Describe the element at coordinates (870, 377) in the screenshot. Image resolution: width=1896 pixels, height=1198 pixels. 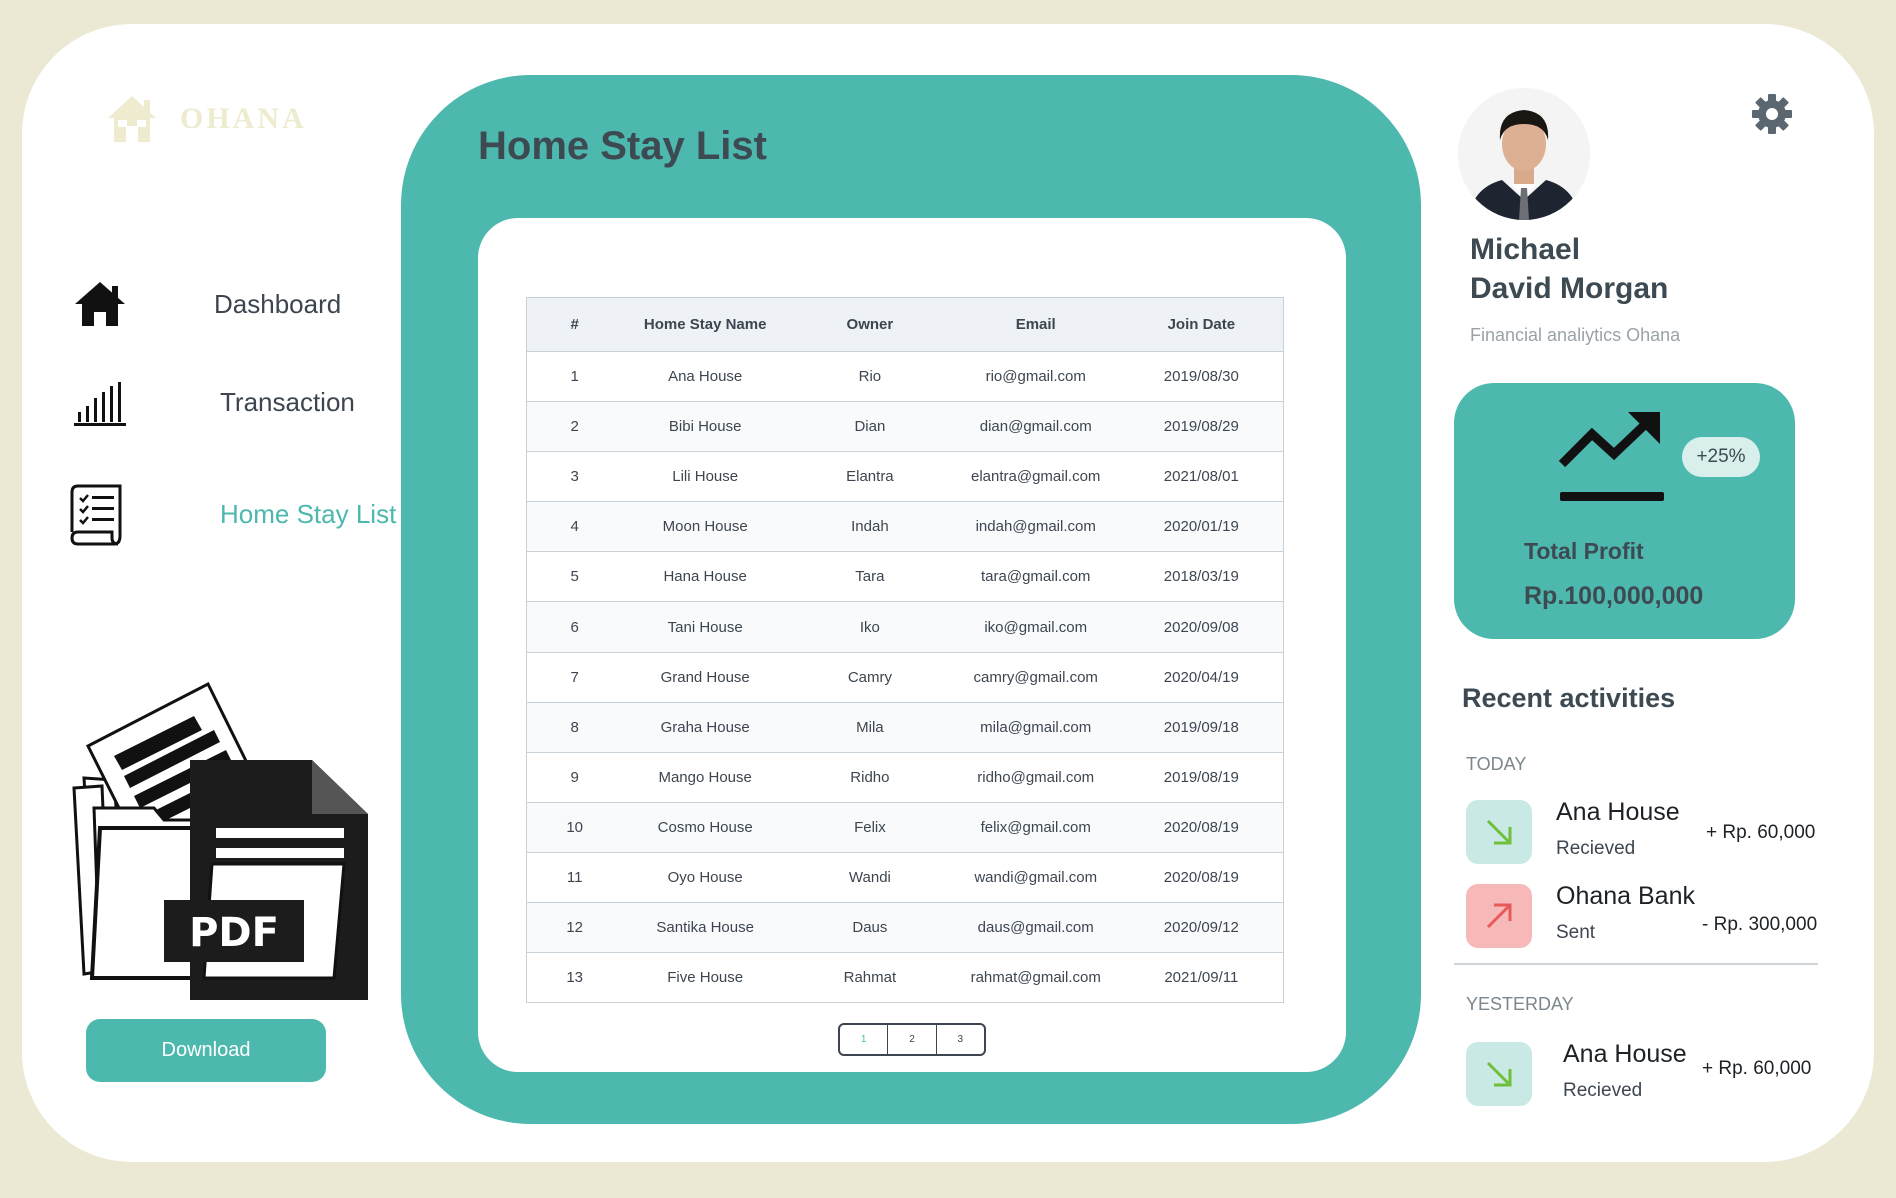
I see `cell-owner: Rio` at that location.